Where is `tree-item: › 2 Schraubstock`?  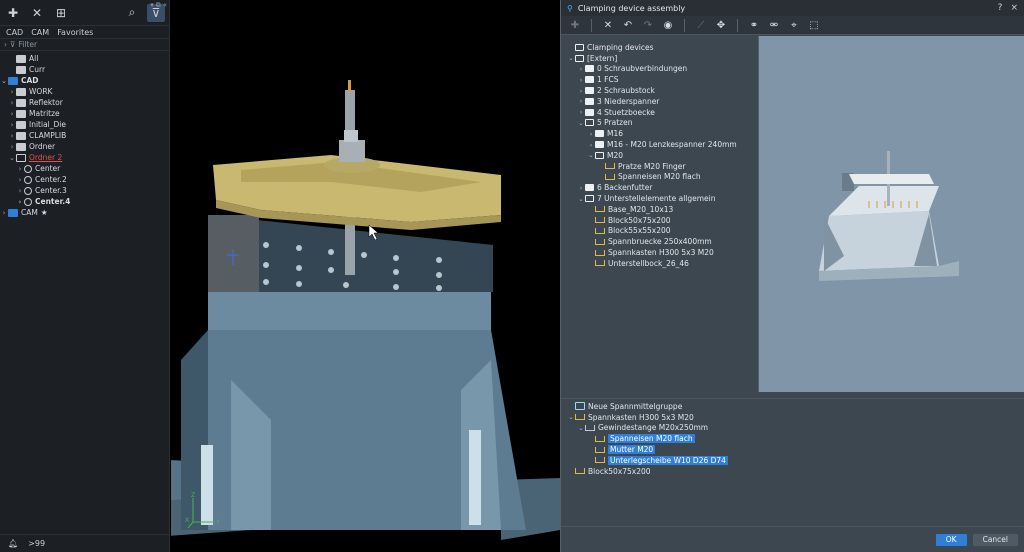 tree-item: › 2 Schraubstock is located at coordinates (662, 90).